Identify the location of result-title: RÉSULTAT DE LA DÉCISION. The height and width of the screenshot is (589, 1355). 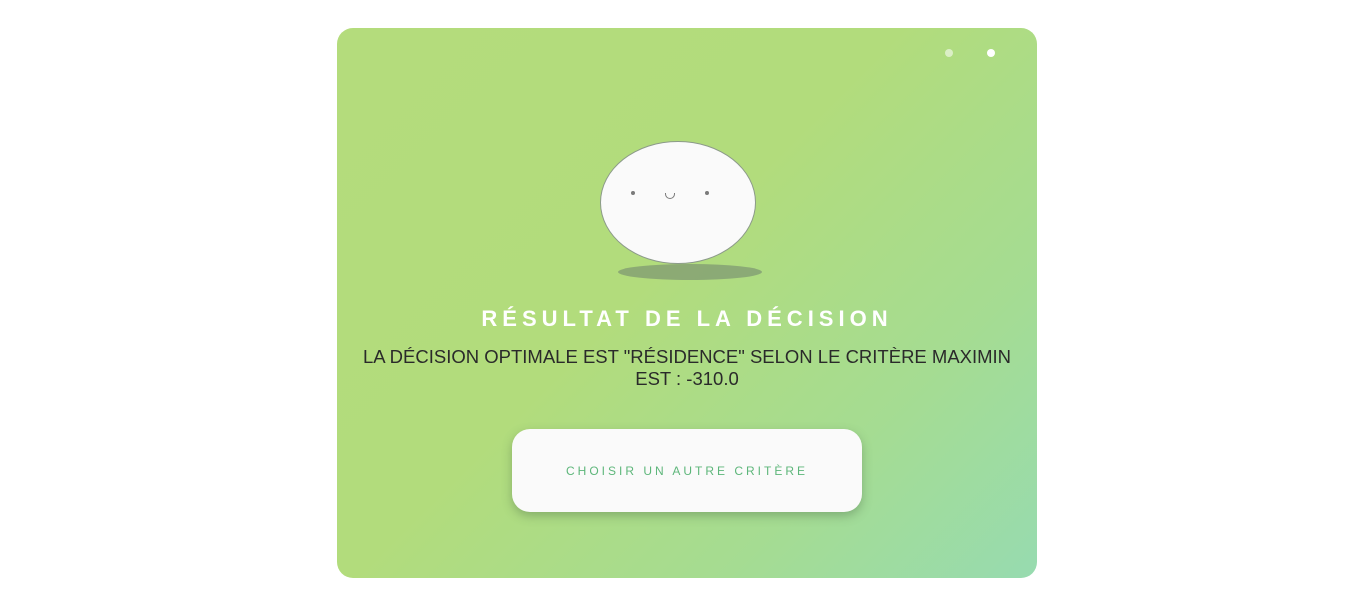
(687, 318).